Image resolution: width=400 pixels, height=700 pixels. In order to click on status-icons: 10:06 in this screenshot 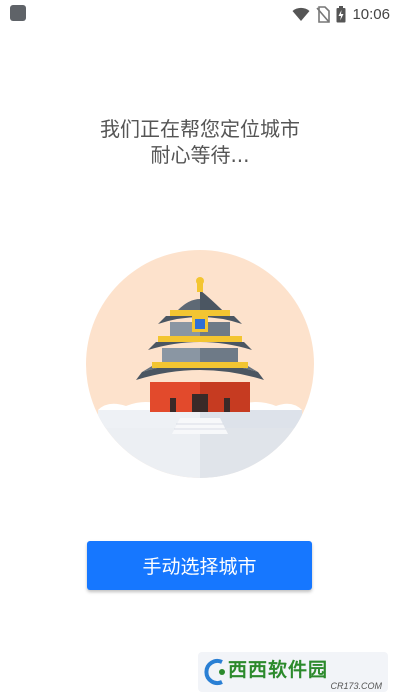, I will do `click(341, 14)`.